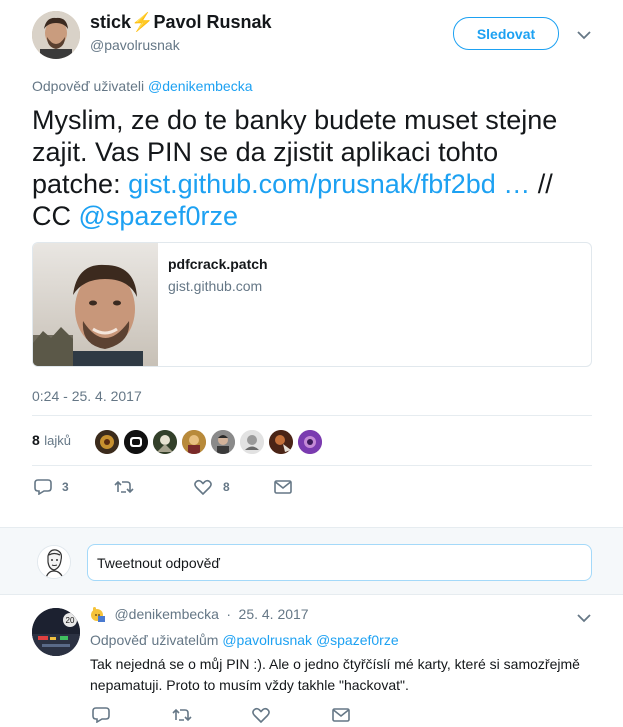 The height and width of the screenshot is (727, 623). What do you see at coordinates (98, 616) in the screenshot?
I see `emoji-icon` at bounding box center [98, 616].